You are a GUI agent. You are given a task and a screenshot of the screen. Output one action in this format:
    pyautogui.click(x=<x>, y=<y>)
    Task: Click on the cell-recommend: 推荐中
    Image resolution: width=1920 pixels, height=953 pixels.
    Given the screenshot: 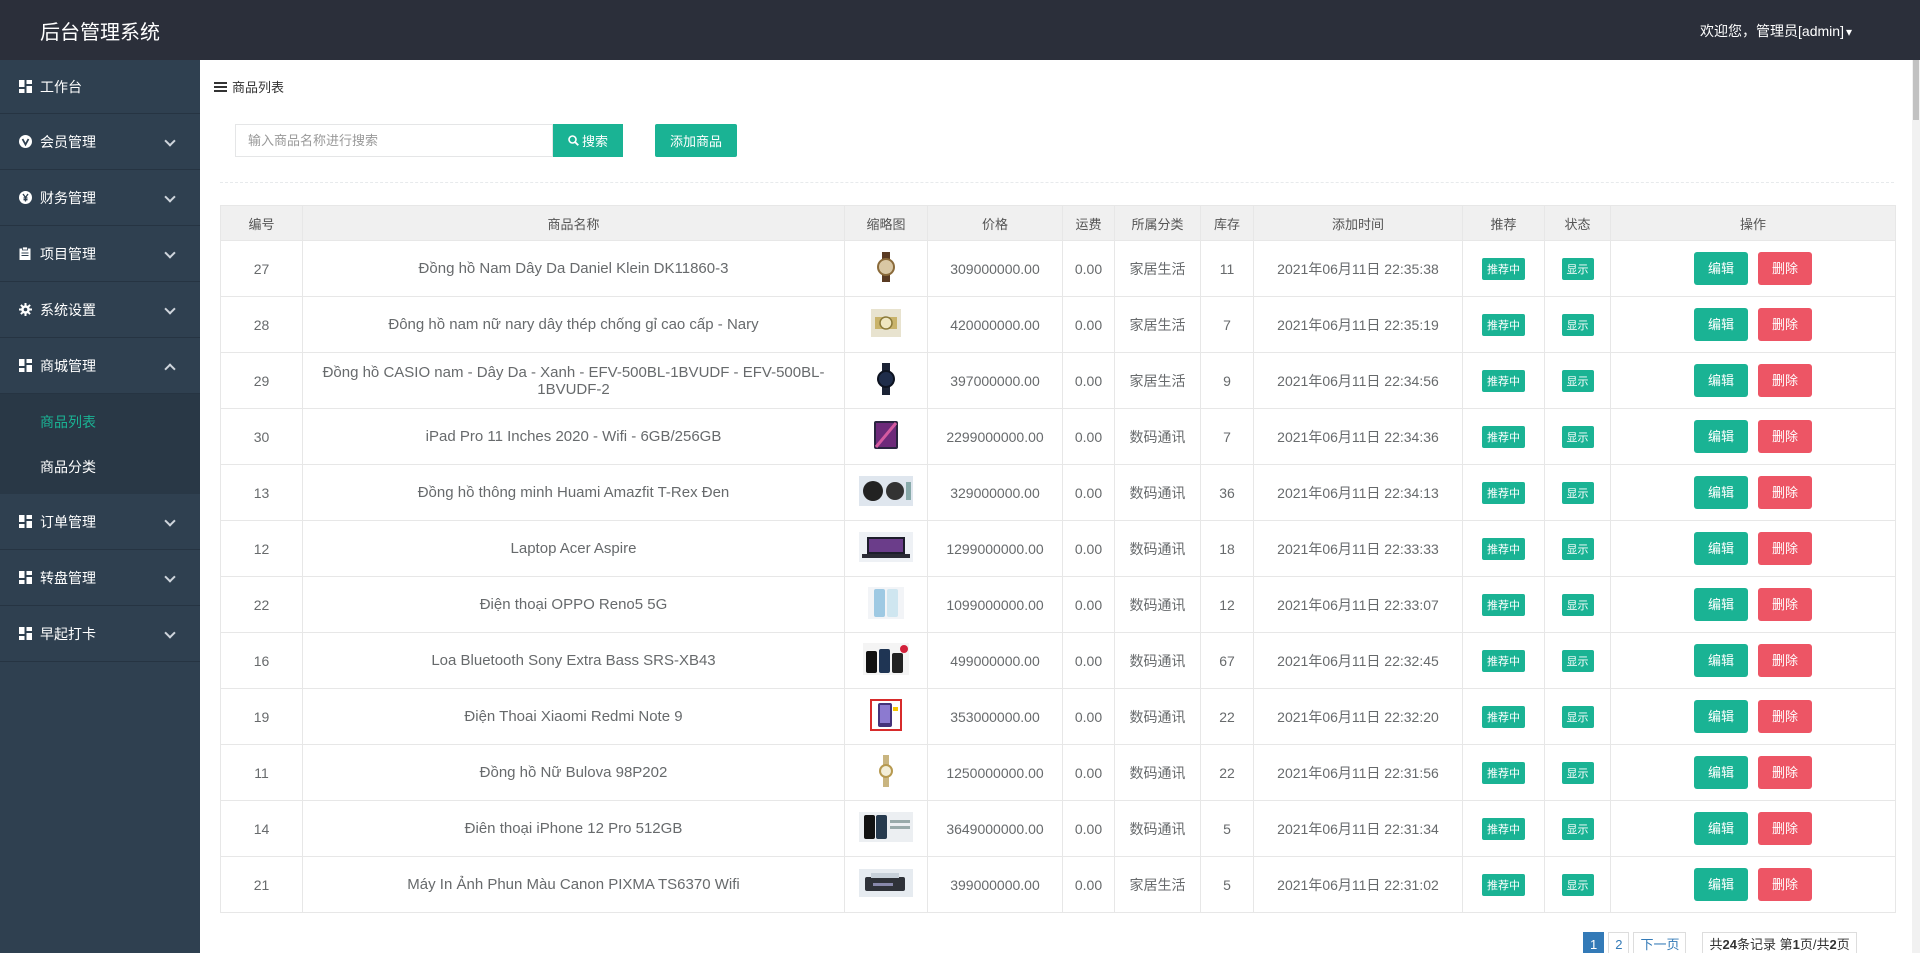 What is the action you would take?
    pyautogui.click(x=1503, y=548)
    